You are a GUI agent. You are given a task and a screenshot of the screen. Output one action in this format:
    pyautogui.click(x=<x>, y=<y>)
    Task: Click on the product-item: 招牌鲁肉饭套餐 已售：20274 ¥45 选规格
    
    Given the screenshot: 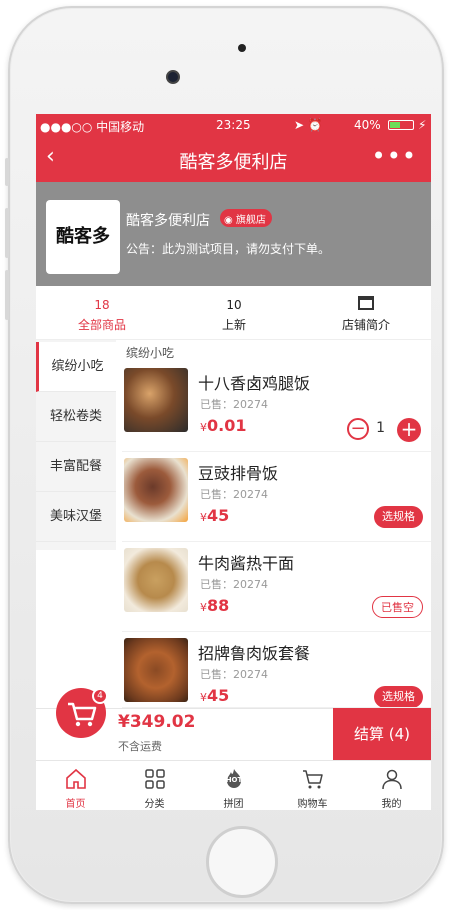 What is the action you would take?
    pyautogui.click(x=276, y=671)
    